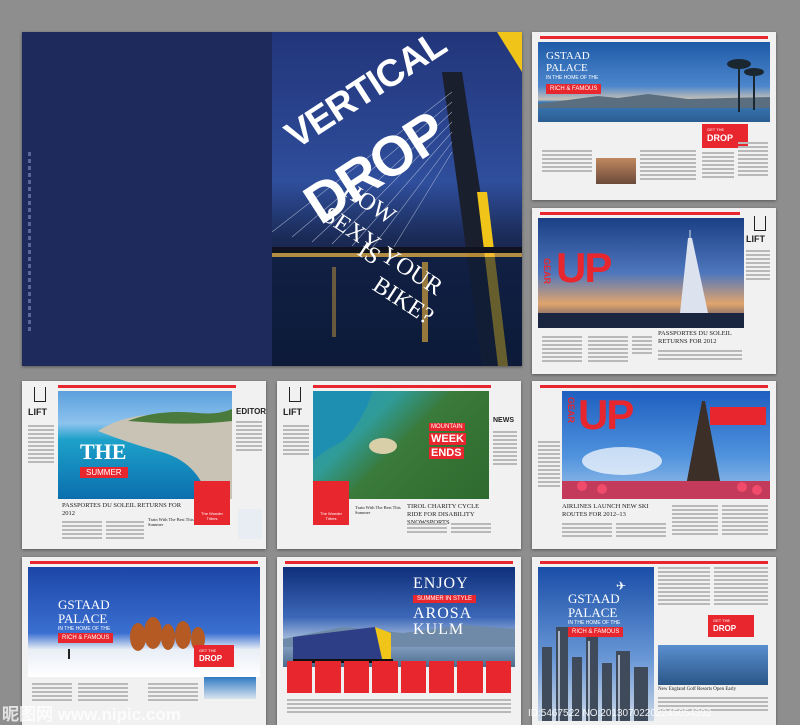 This screenshot has height=725, width=800. I want to click on red-tab-row, so click(399, 677).